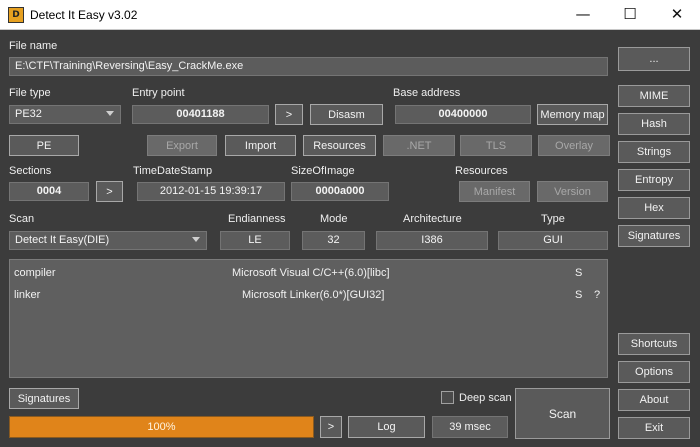  What do you see at coordinates (173, 171) in the screenshot?
I see `timestamp-label: TimeDateStamp` at bounding box center [173, 171].